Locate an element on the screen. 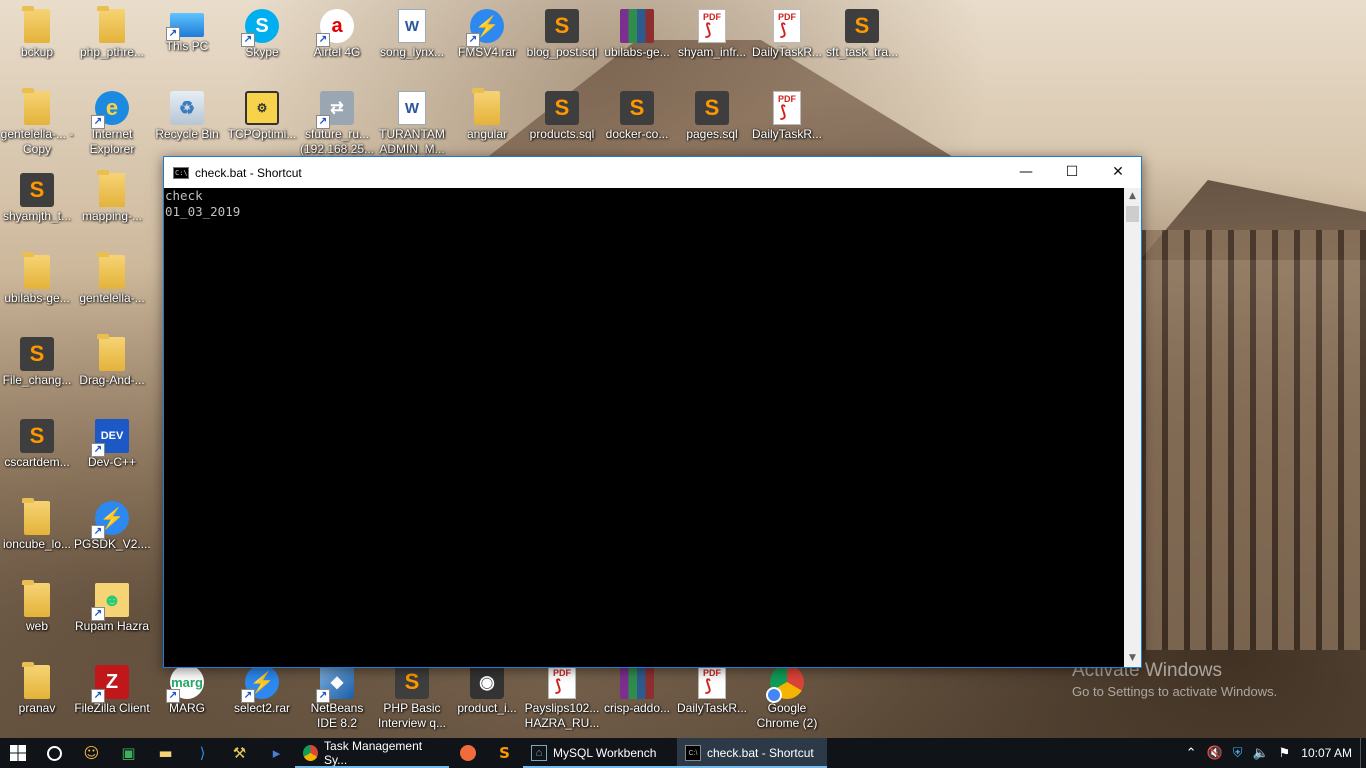  chrome-icon is located at coordinates (785, 684).